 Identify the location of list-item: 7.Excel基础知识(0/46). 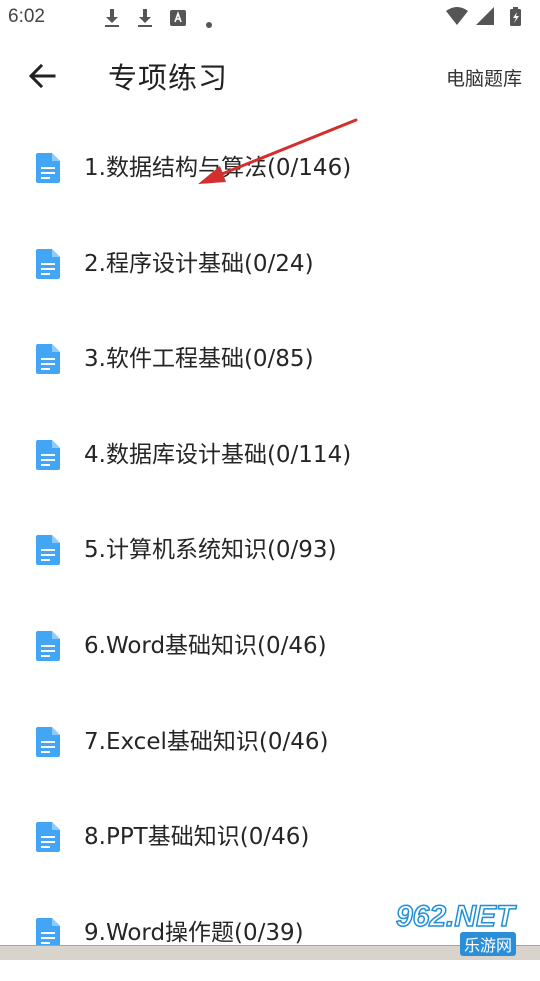
(270, 743).